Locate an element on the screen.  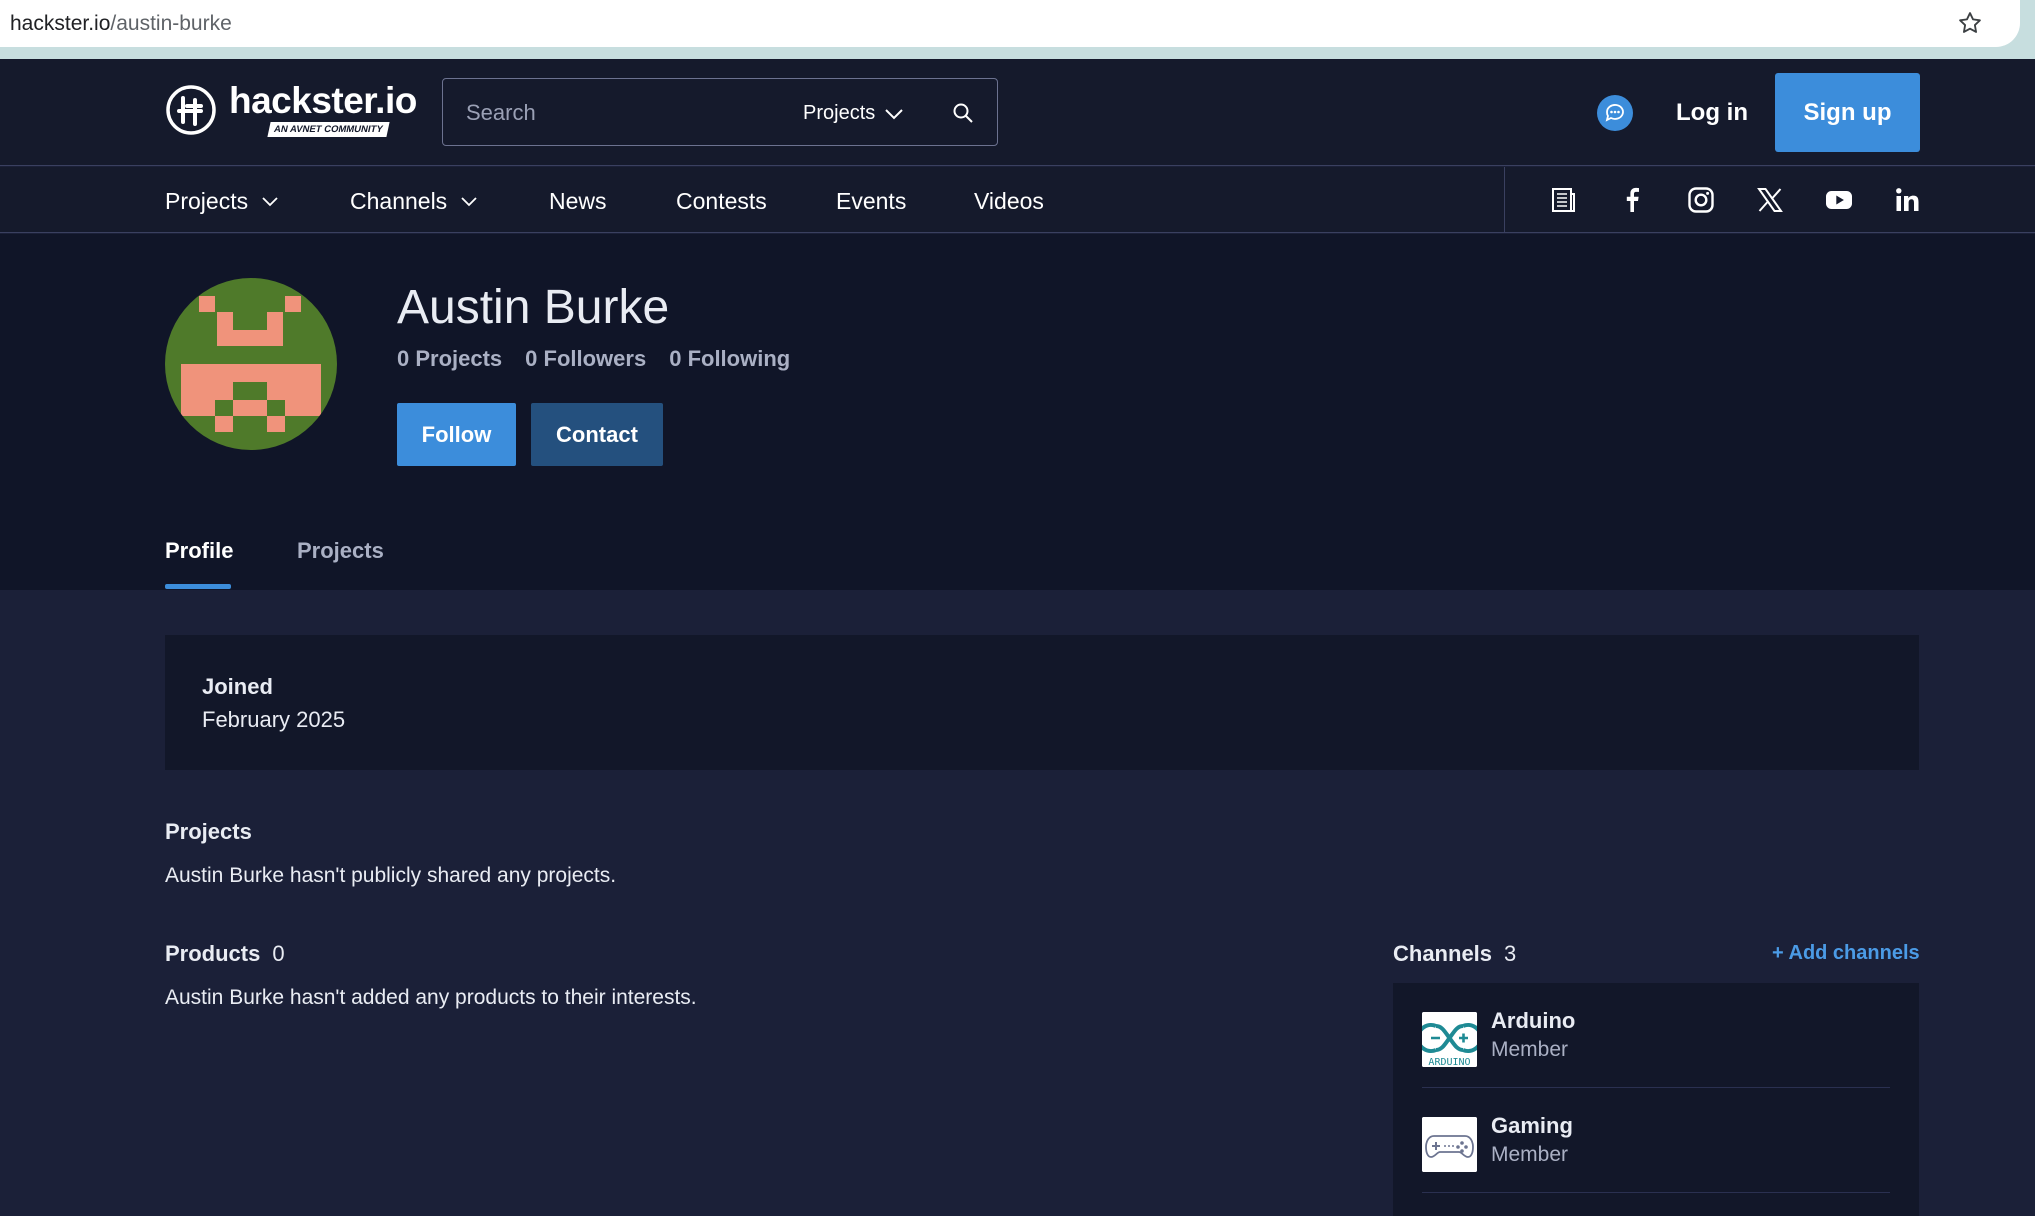
joined-date: February 2025 is located at coordinates (274, 719).